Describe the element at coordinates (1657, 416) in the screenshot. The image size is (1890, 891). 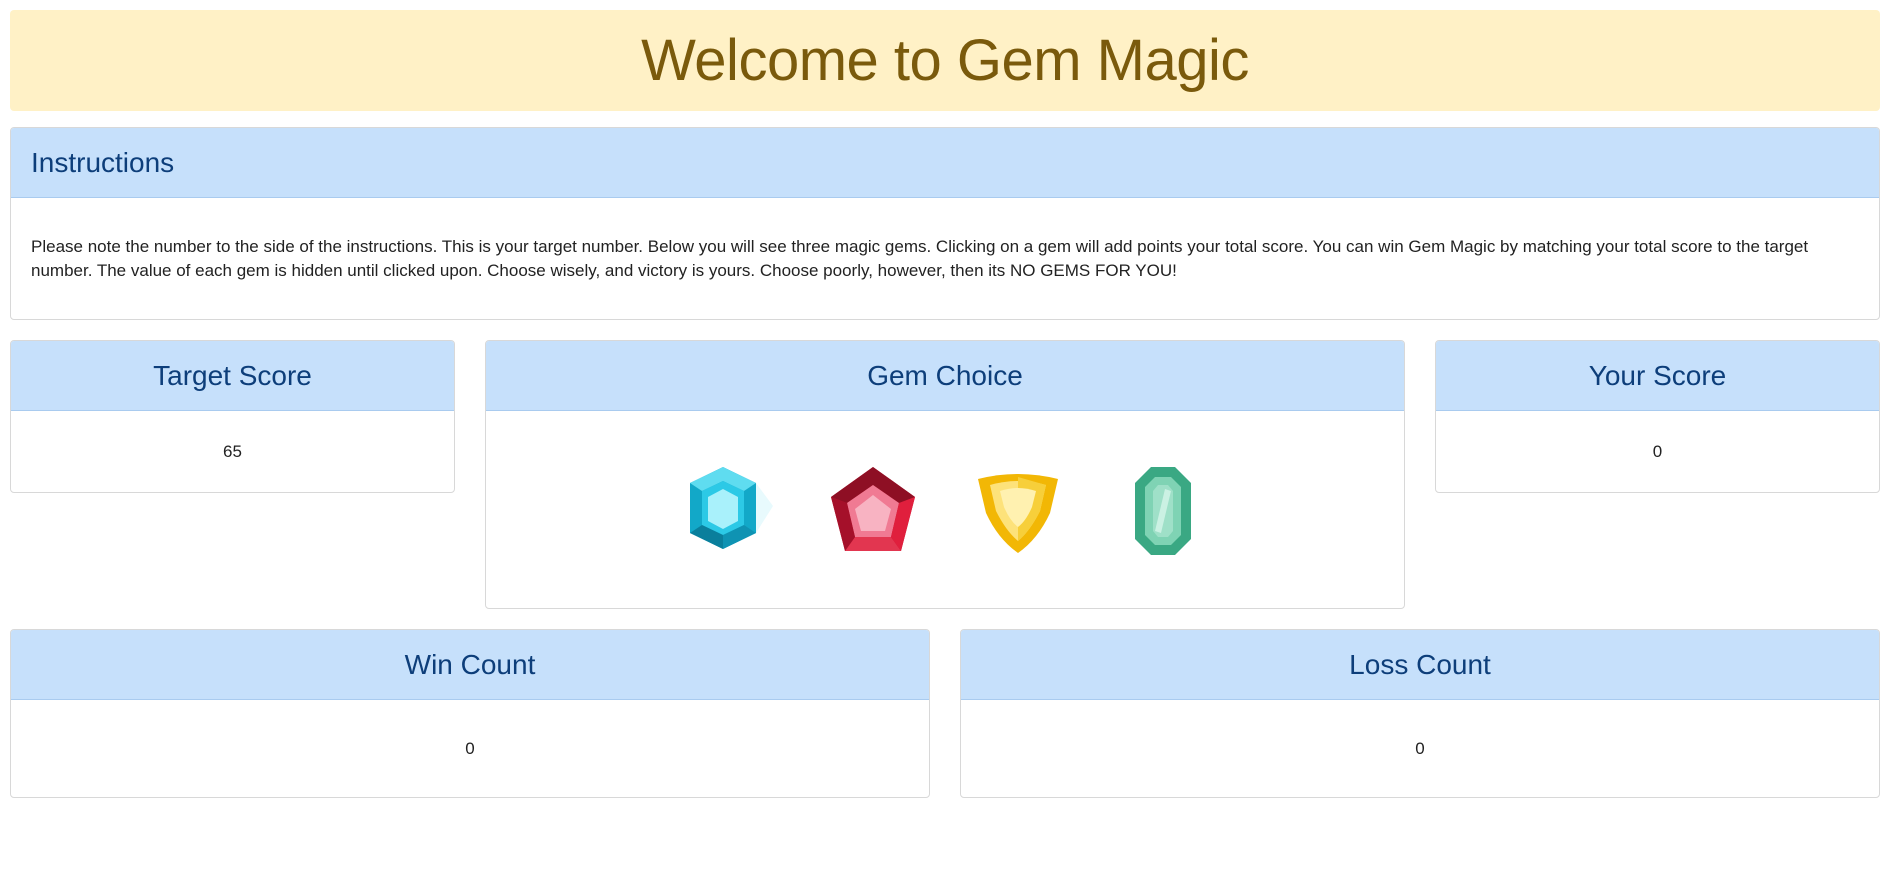
I see `your-score-card: Your Score 0` at that location.